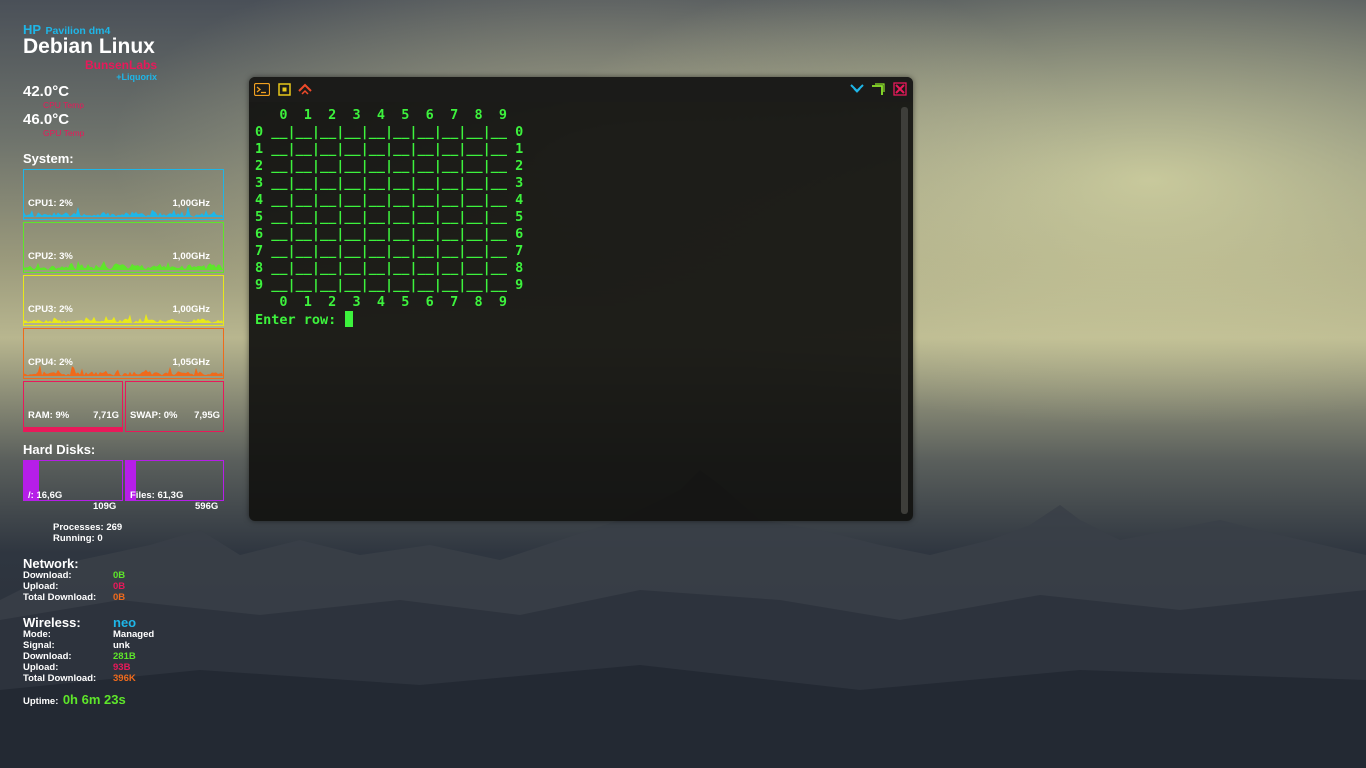  What do you see at coordinates (207, 415) in the screenshot?
I see `swap-total: 7,95G` at bounding box center [207, 415].